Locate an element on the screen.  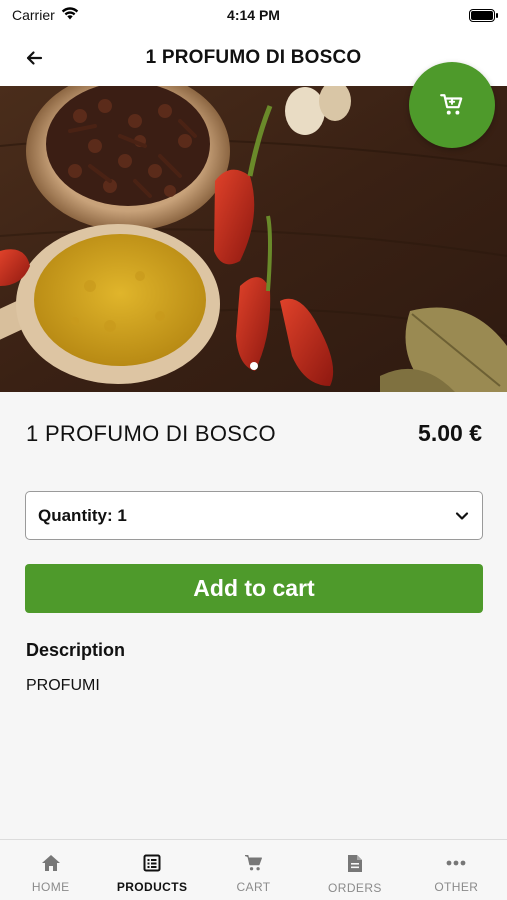
product-name: 1 PROFUMO DI BOSCO is located at coordinates (151, 433).